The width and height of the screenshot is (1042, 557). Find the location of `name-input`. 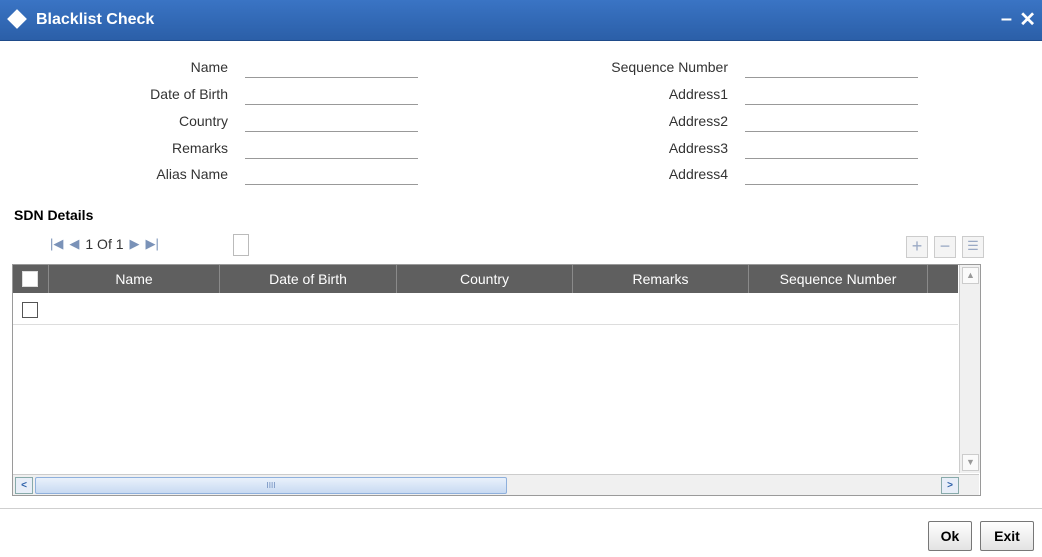

name-input is located at coordinates (333, 68).